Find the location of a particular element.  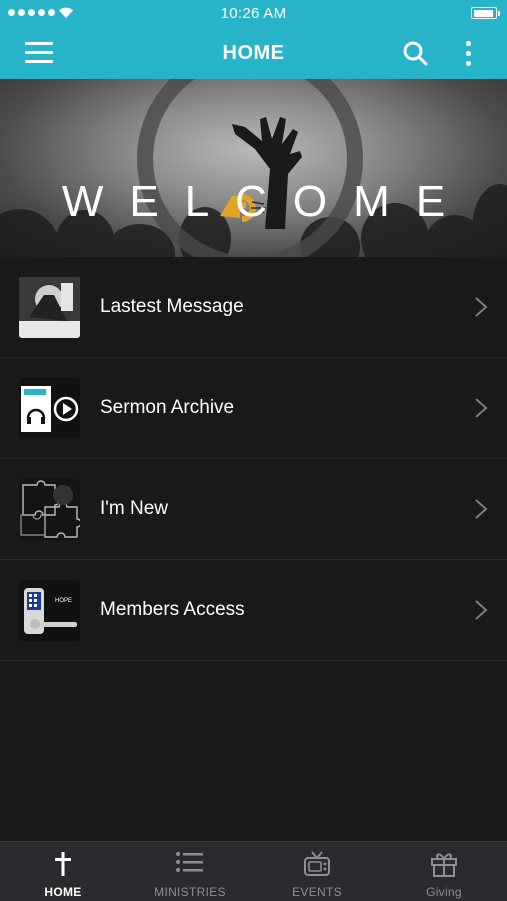

list-item-label: I'm New is located at coordinates (134, 508).